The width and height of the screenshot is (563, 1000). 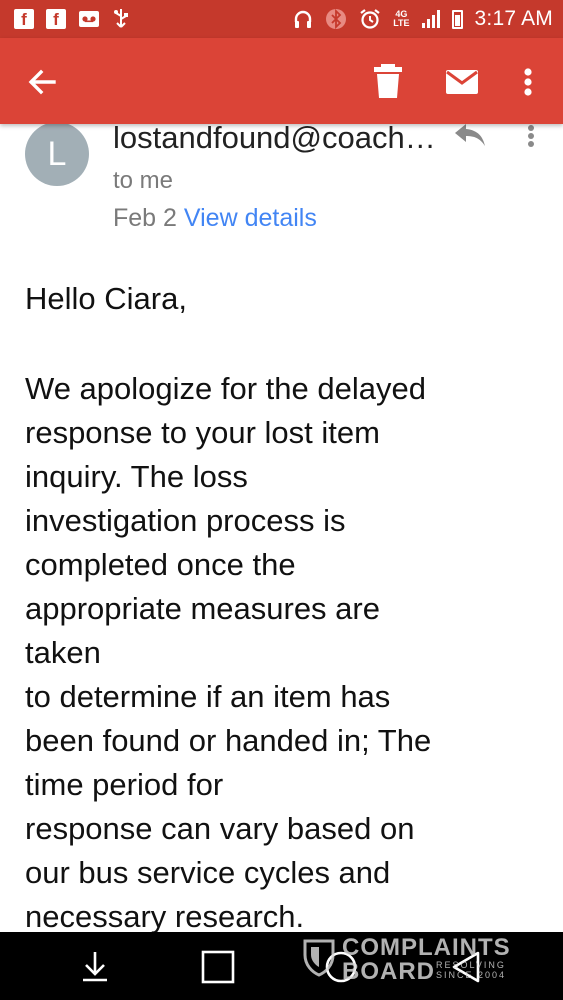 What do you see at coordinates (89, 19) in the screenshot?
I see `voicemail-icon` at bounding box center [89, 19].